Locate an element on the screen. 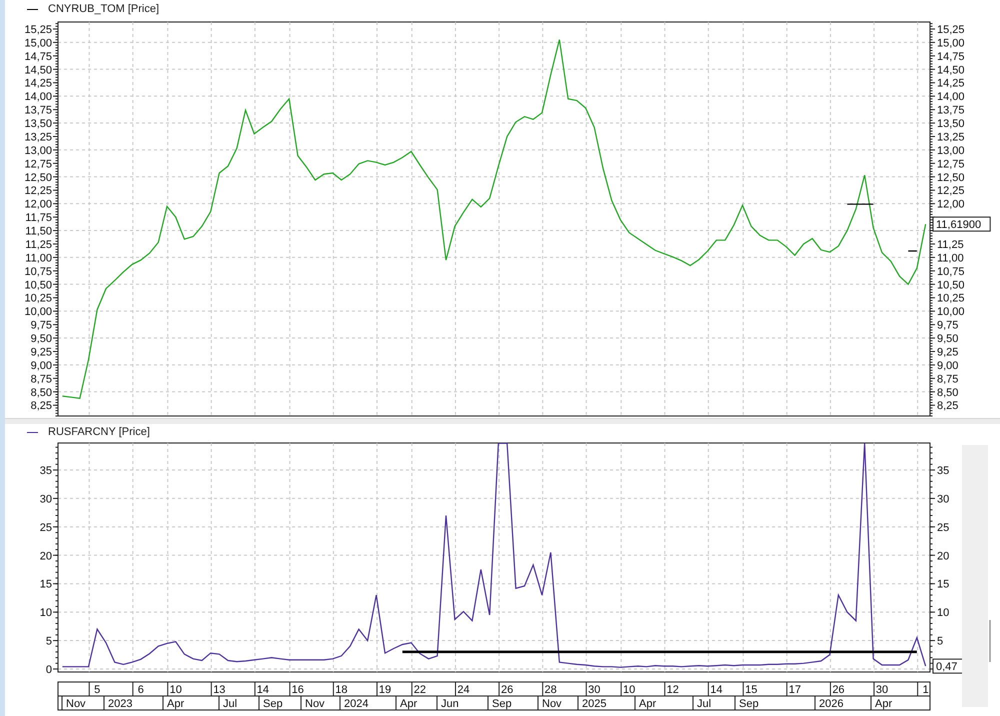  tick-label: 12 is located at coordinates (672, 690).